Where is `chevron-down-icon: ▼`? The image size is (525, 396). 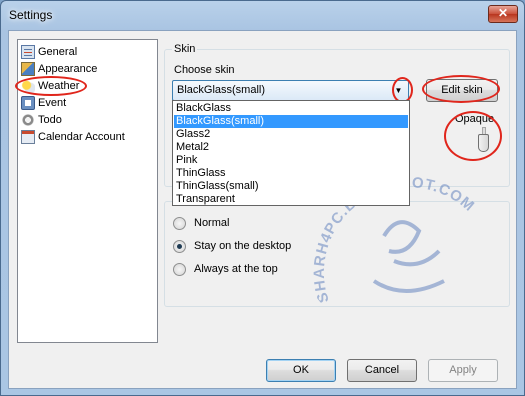
chevron-down-icon: ▼ is located at coordinates (398, 90).